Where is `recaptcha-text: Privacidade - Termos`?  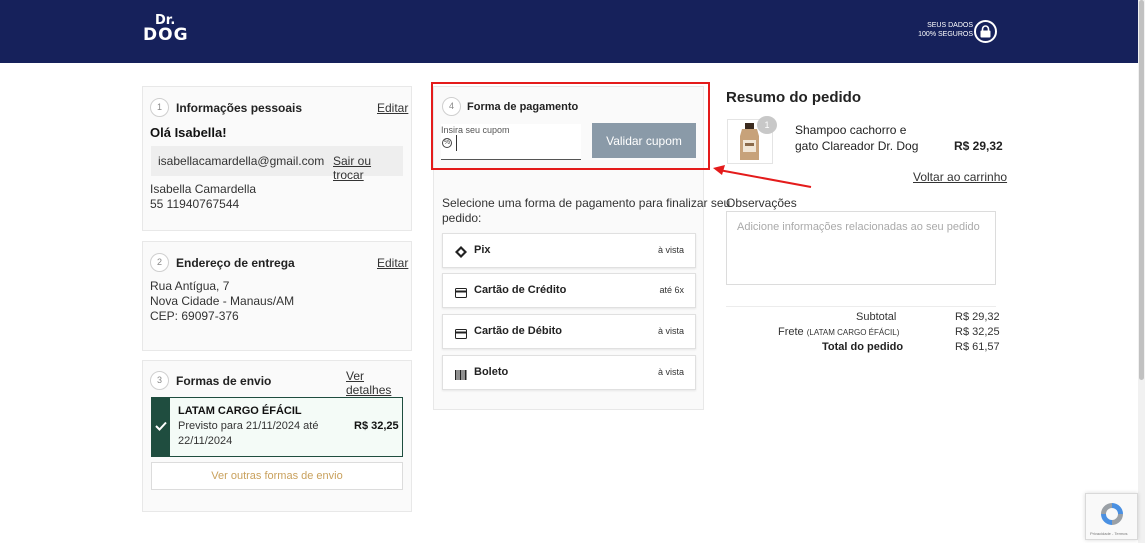
recaptcha-text: Privacidade - Termos is located at coordinates (1109, 533).